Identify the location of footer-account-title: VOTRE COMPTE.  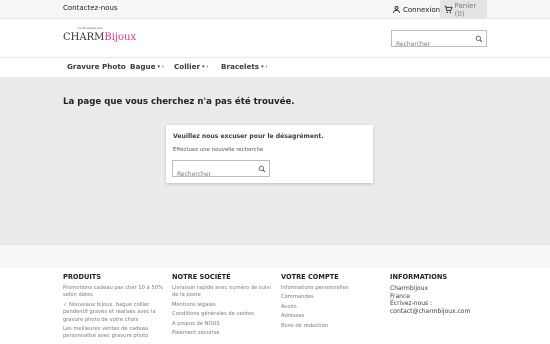
(310, 277).